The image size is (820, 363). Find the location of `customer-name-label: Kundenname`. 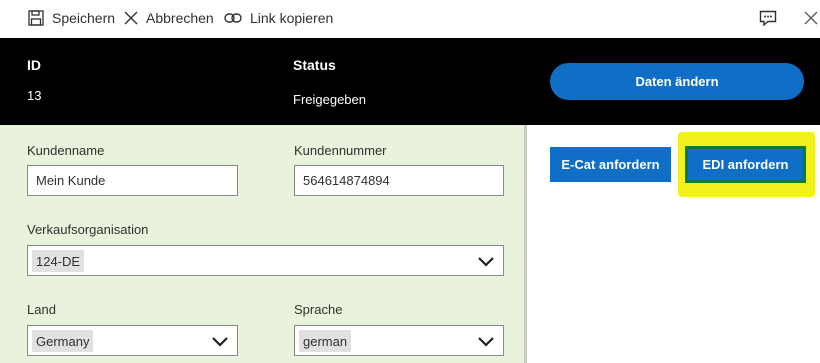

customer-name-label: Kundenname is located at coordinates (66, 150).